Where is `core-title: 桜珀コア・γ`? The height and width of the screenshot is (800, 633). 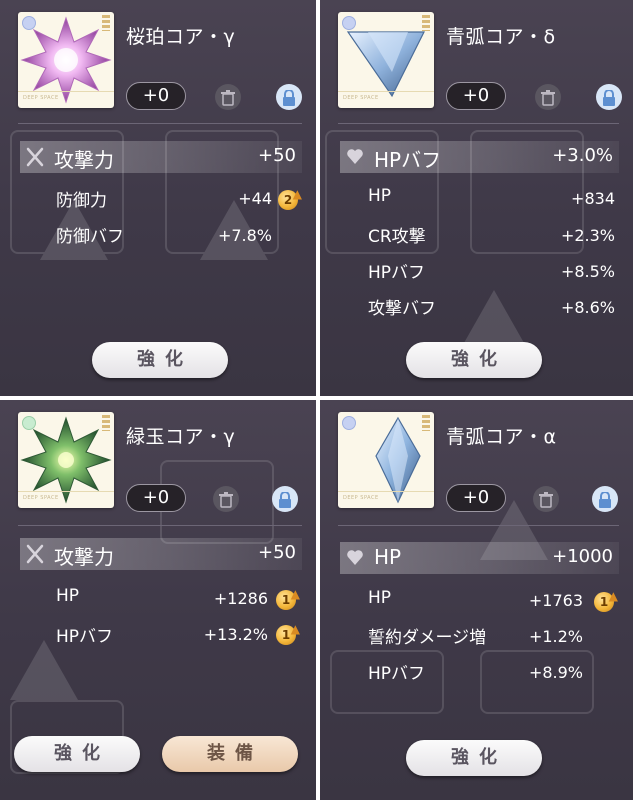
core-title: 桜珀コア・γ is located at coordinates (181, 37).